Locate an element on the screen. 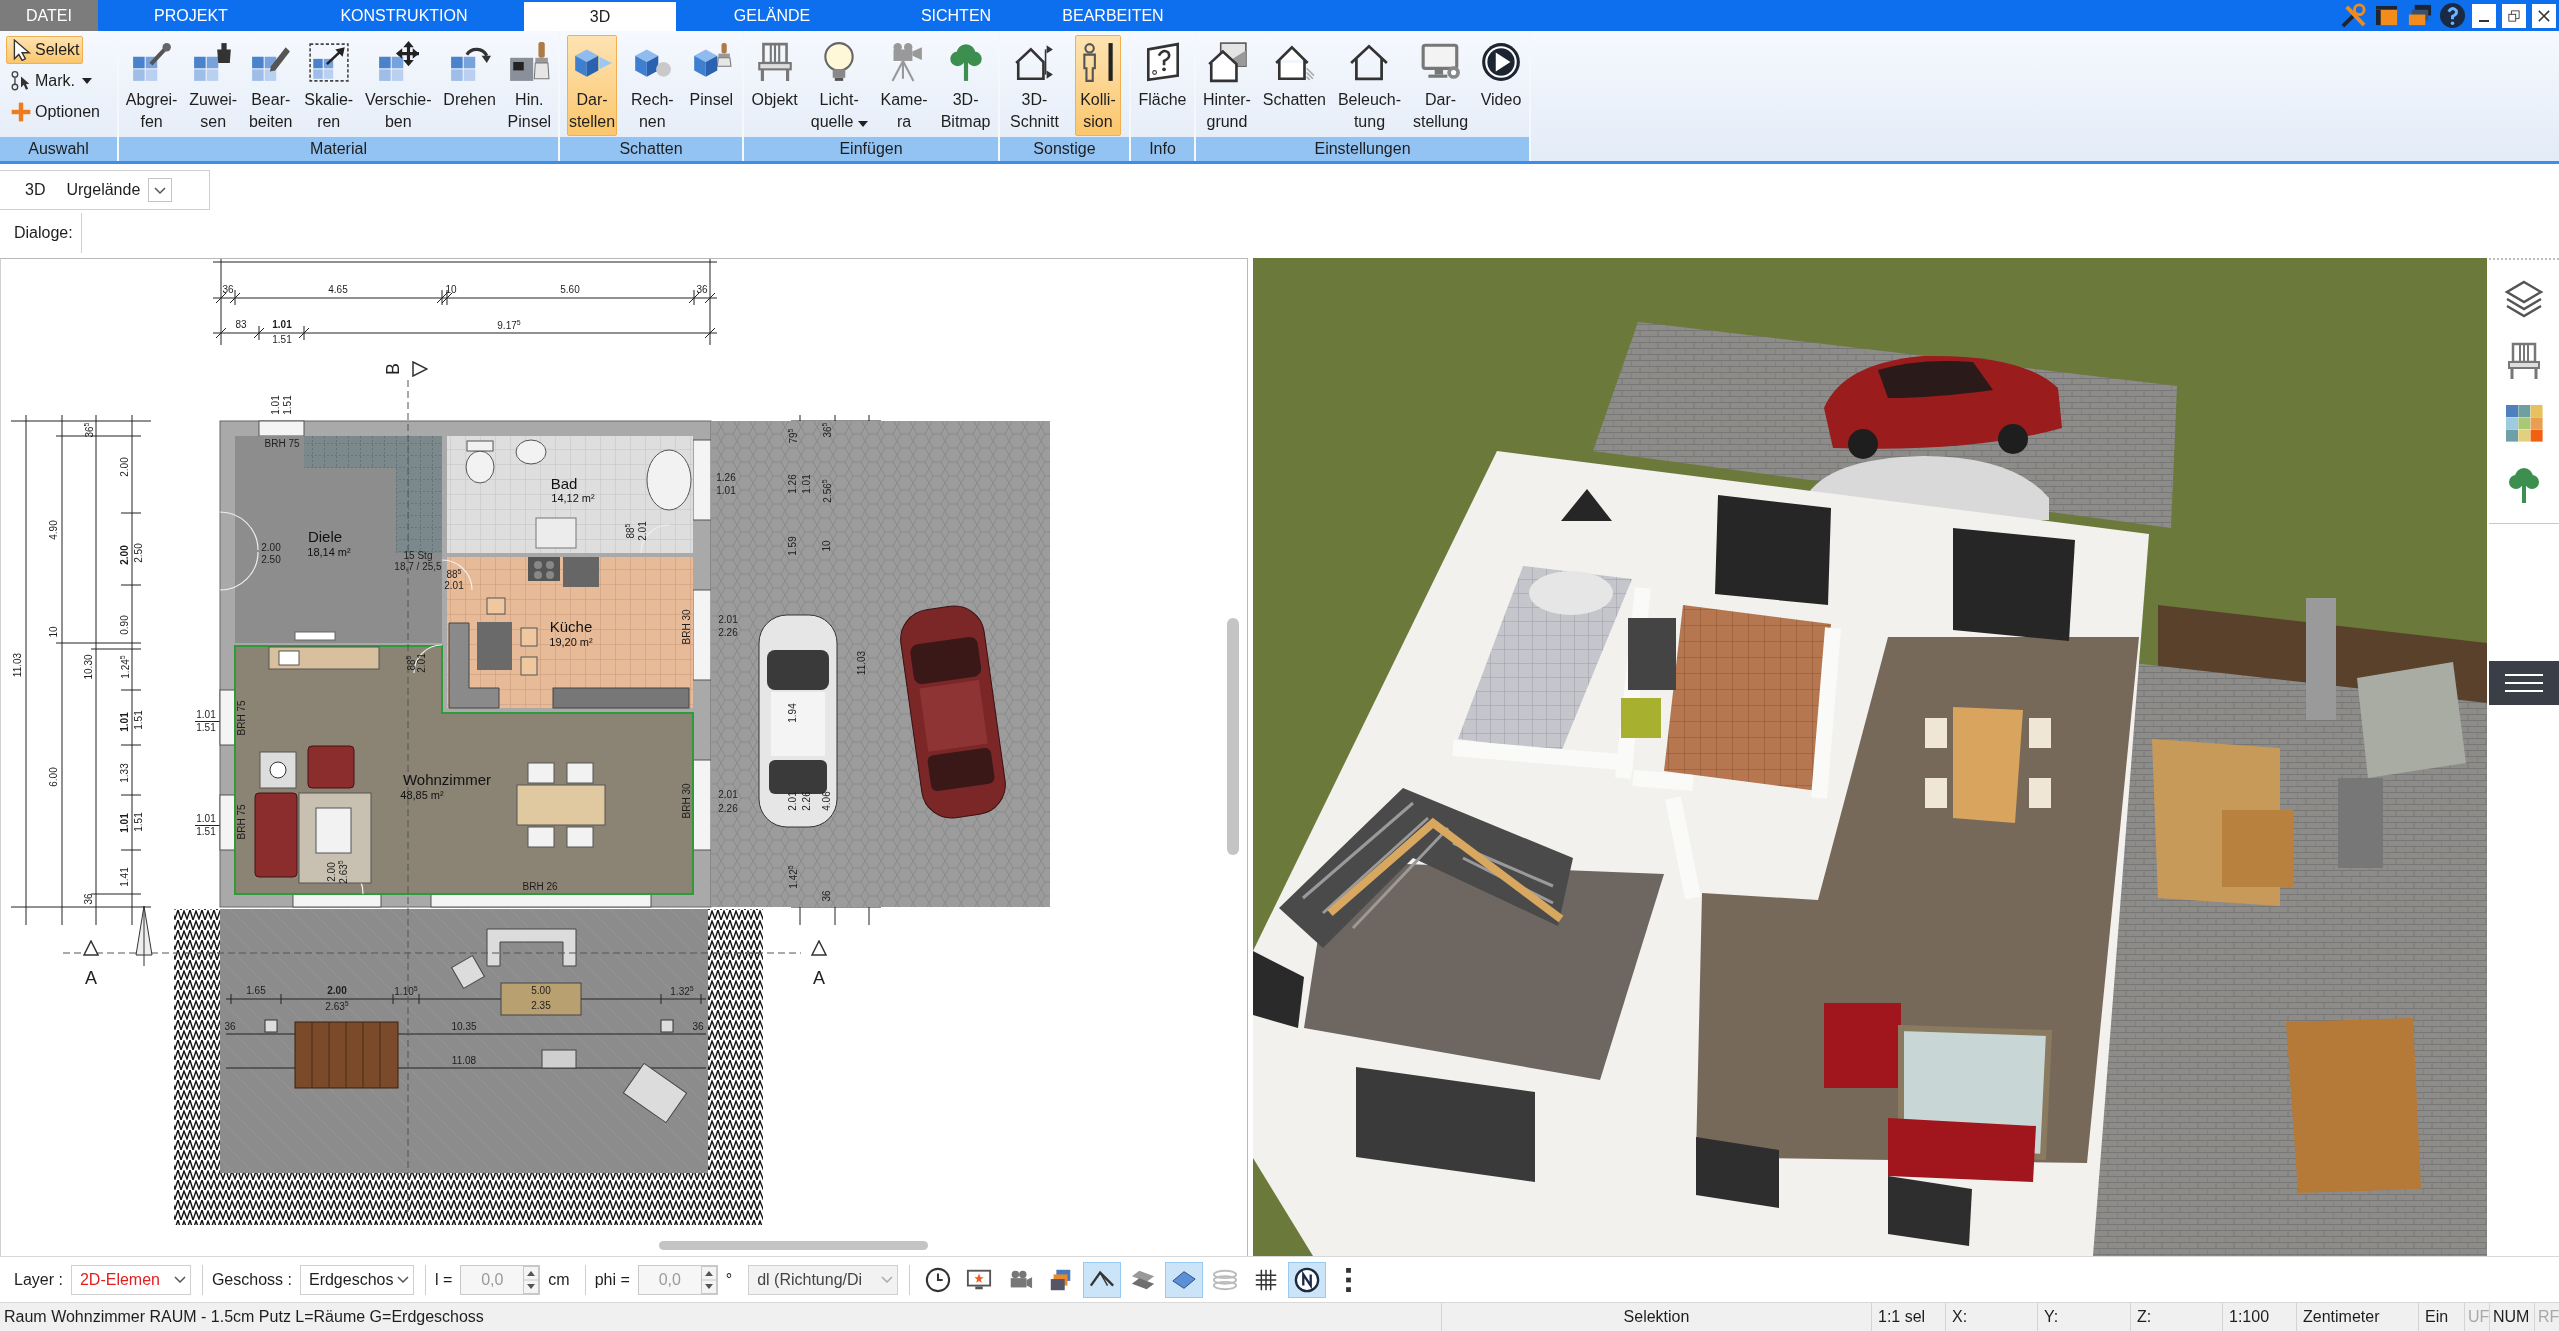 This screenshot has width=2559, height=1331. ribbon-button: Hin. Pinsel is located at coordinates (529, 85).